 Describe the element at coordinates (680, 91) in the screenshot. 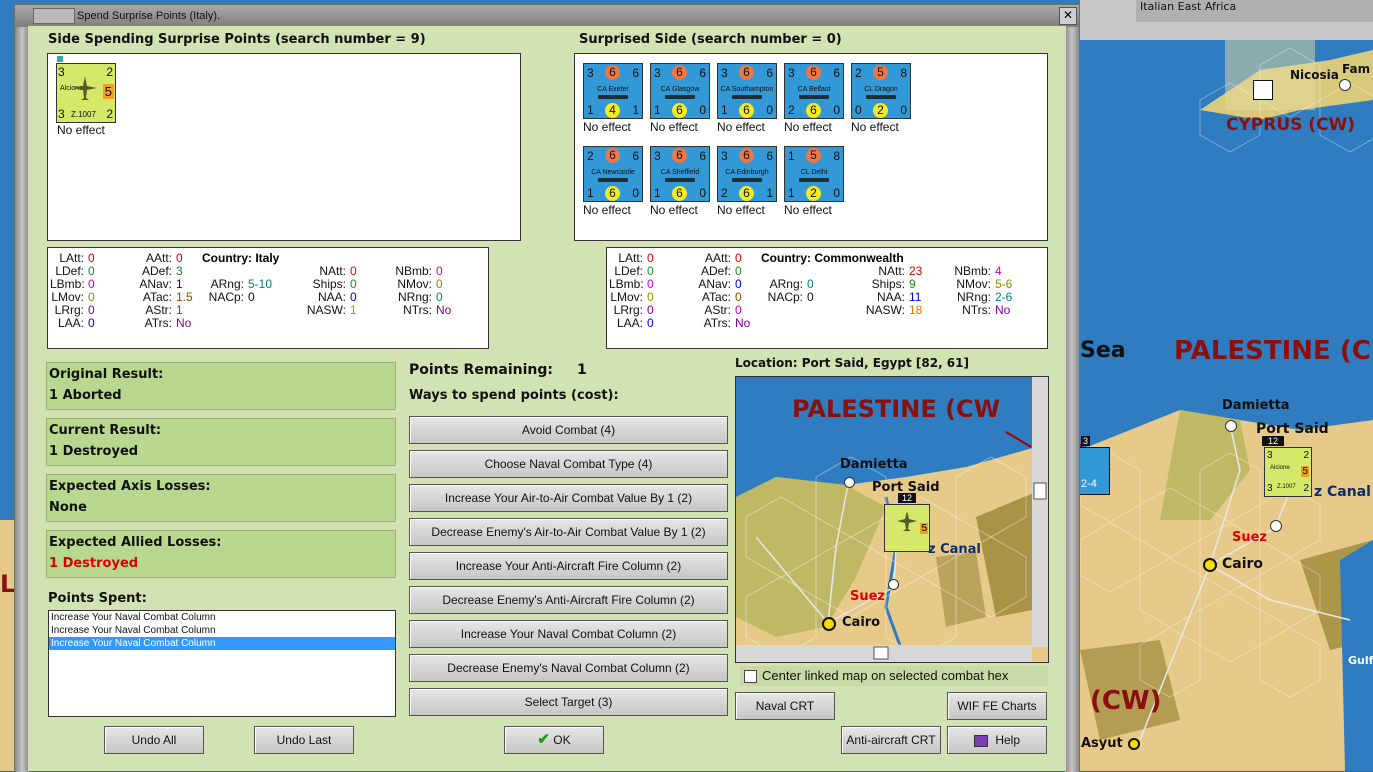

I see `ship-counter: 3 6 6 CA Glasgow 1 6 0` at that location.